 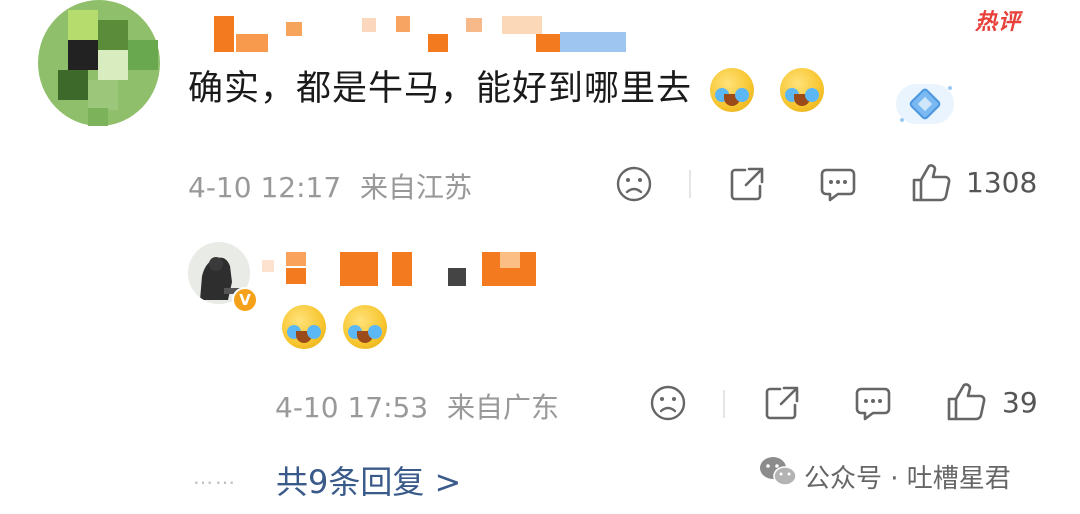 What do you see at coordinates (402, 270) in the screenshot?
I see `reply-username-censored` at bounding box center [402, 270].